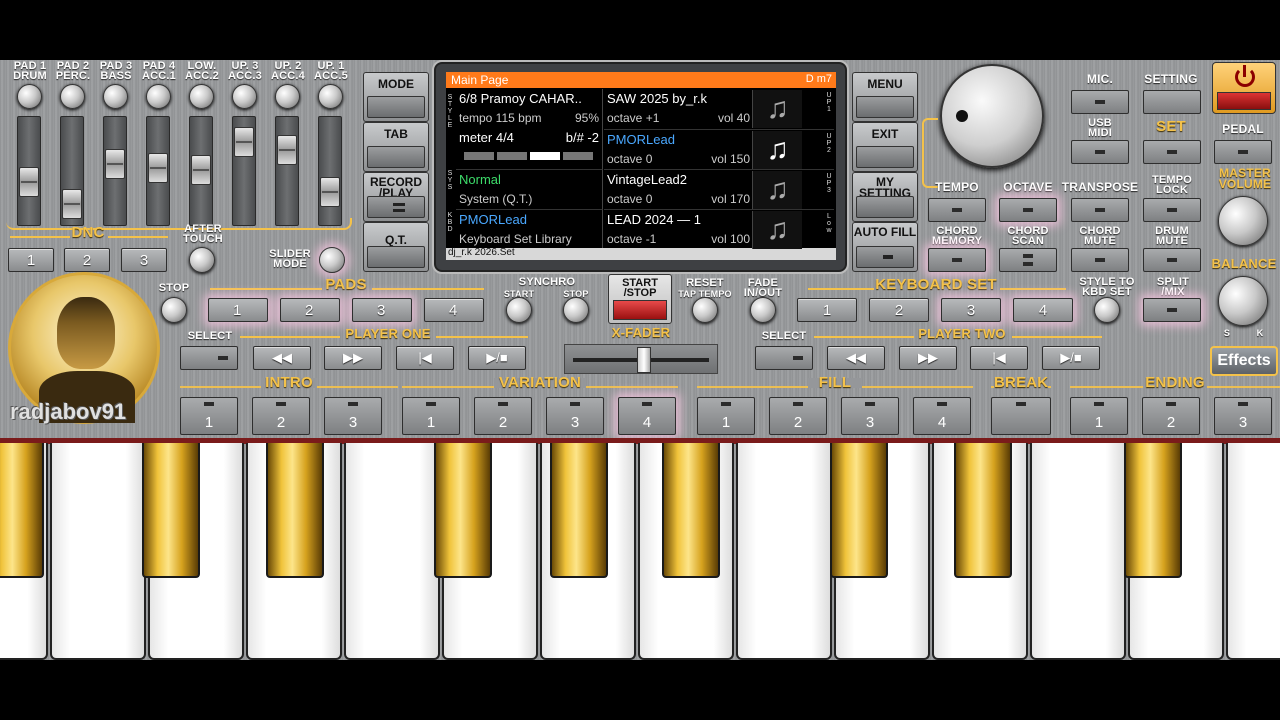  I want to click on player-one-play: ▶/■, so click(497, 358).